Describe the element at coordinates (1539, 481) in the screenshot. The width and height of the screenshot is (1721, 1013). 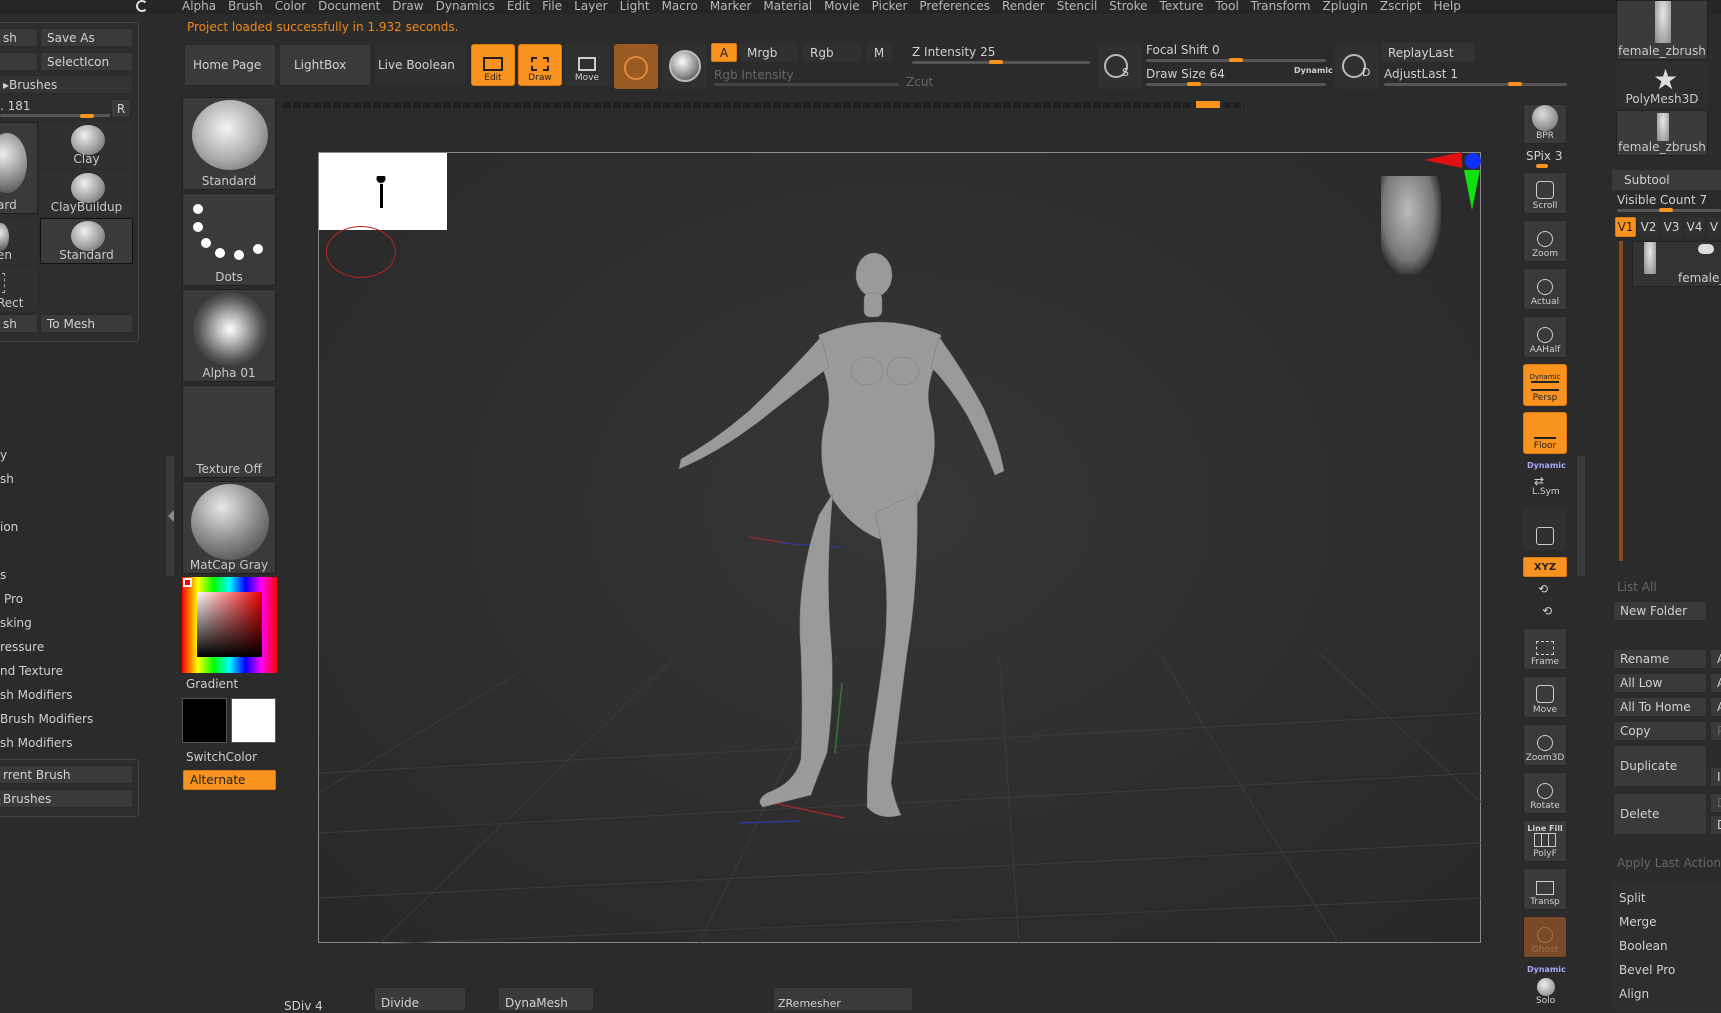
I see `lsym-arrows-icon: ⇄` at that location.